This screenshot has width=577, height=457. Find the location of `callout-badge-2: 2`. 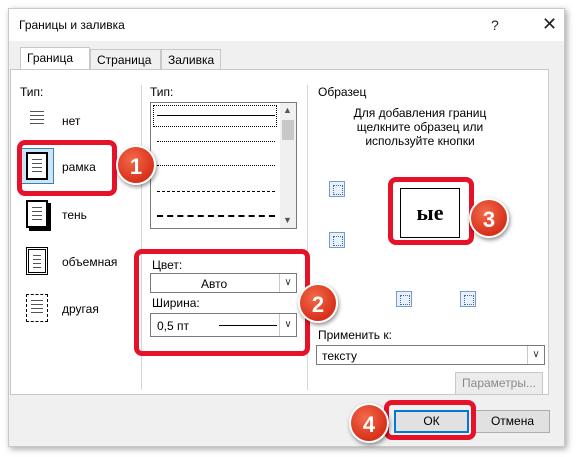

callout-badge-2: 2 is located at coordinates (318, 303).